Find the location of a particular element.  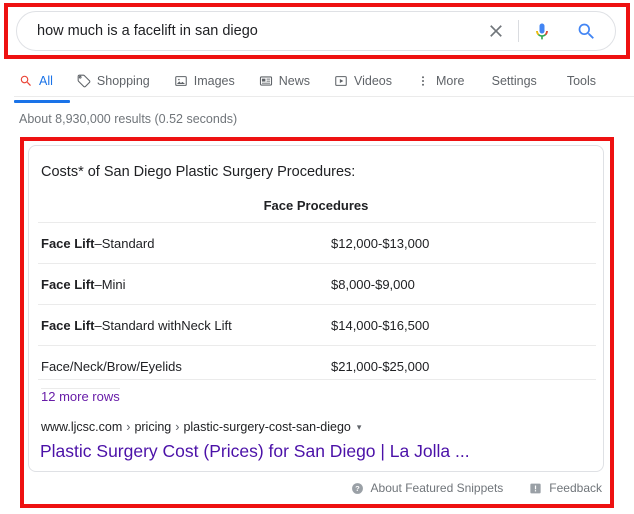

tab-list: All Shopping Images News Videos More is located at coordinates (250, 84).